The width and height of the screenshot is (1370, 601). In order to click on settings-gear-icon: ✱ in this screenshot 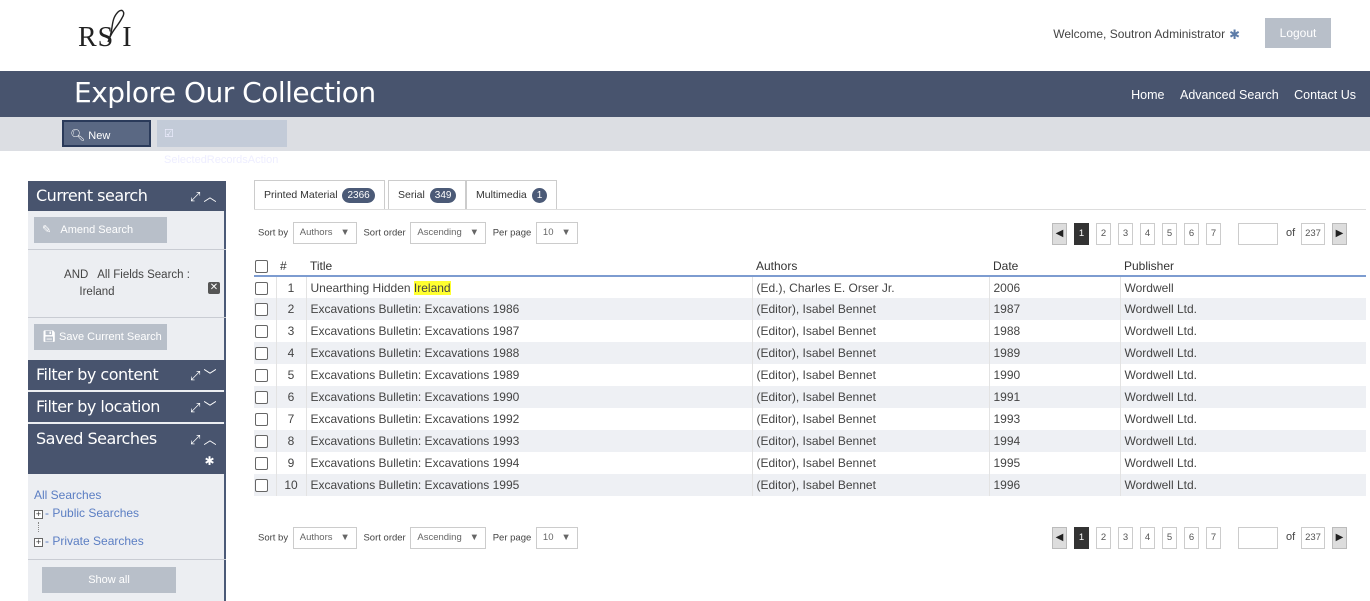, I will do `click(1234, 34)`.